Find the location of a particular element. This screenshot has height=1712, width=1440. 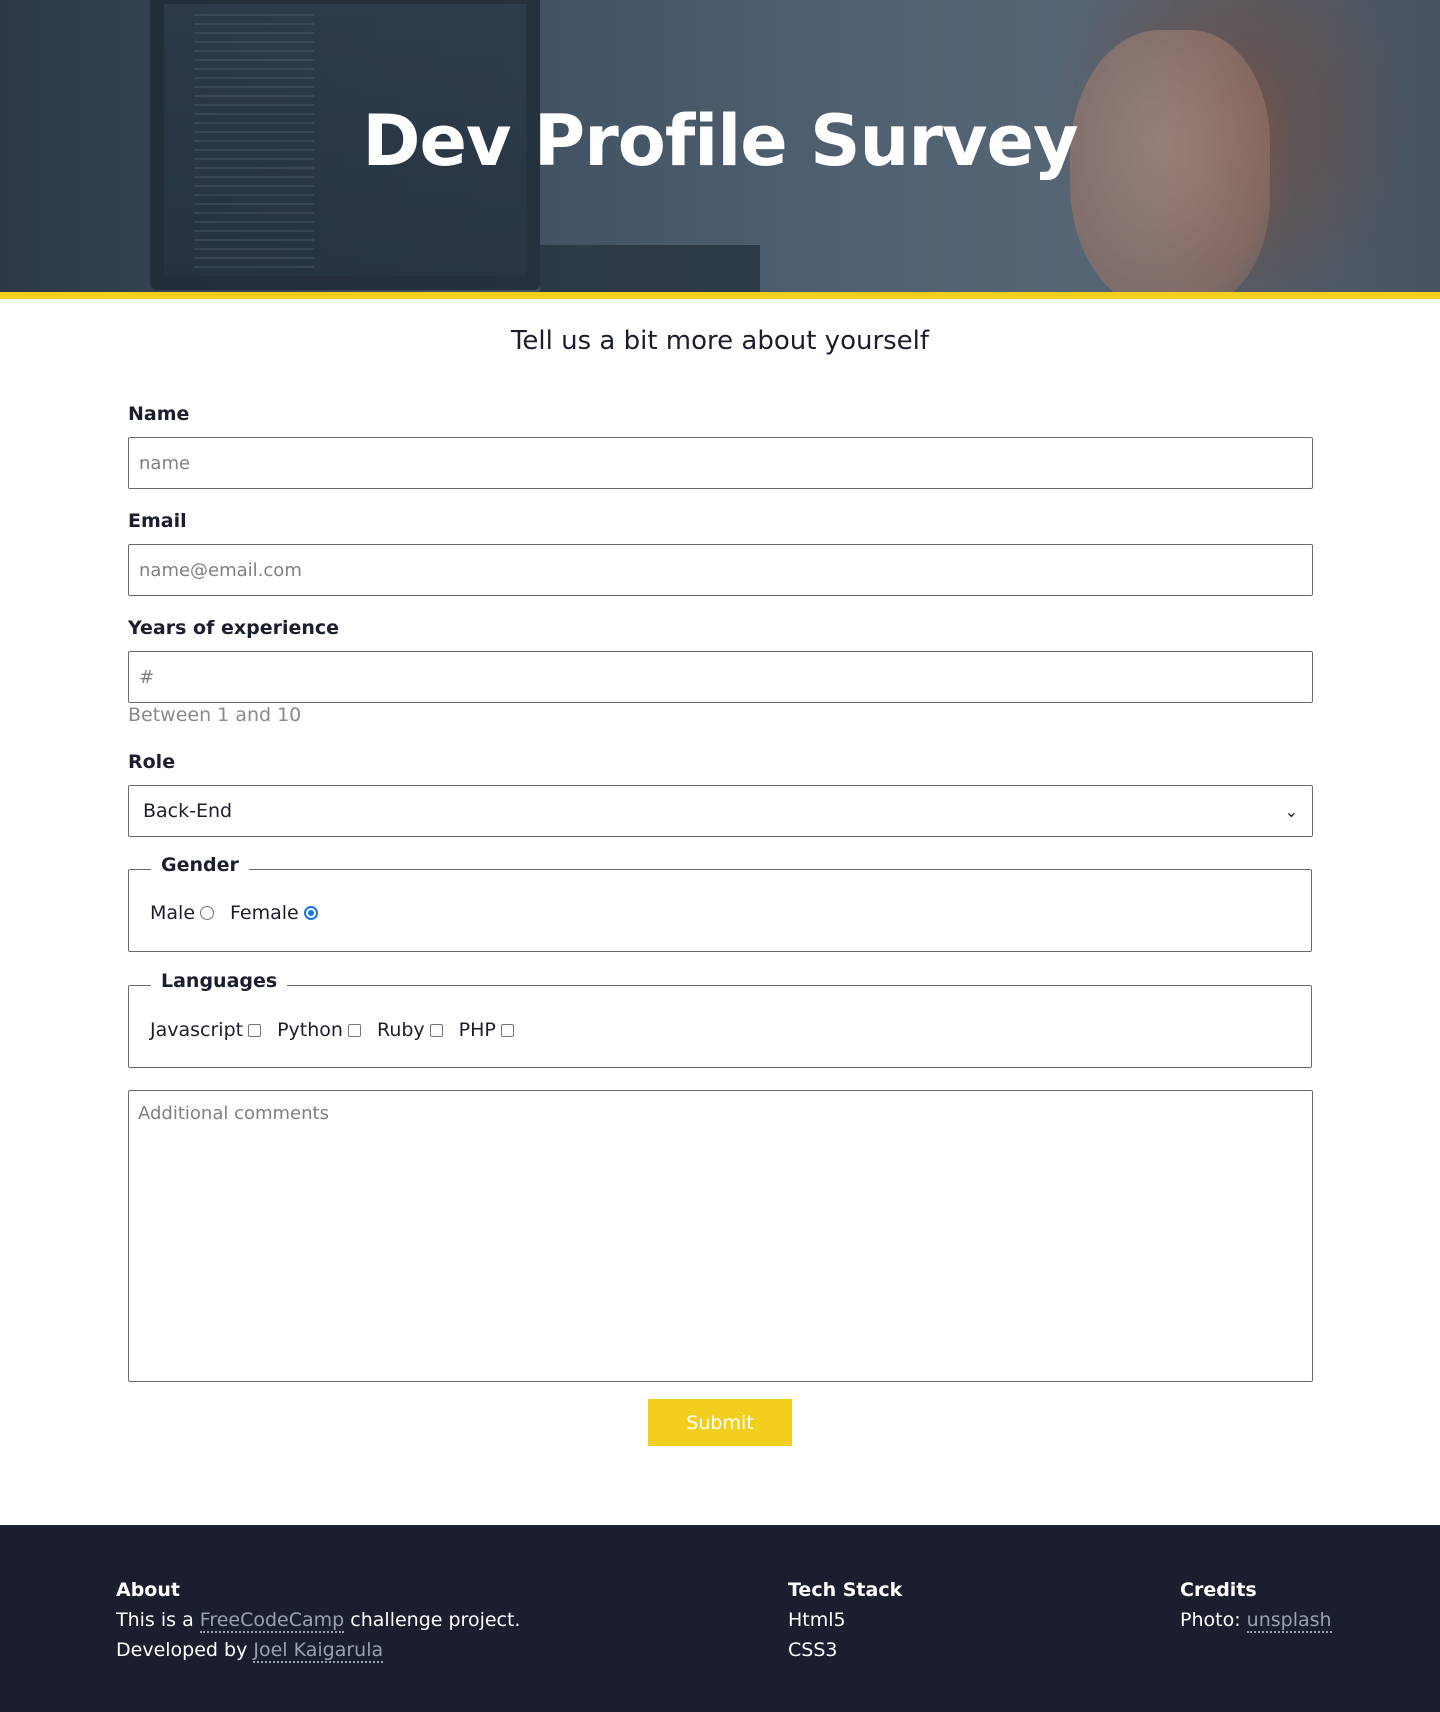

language-option-javascript: Javascript is located at coordinates (206, 1030).